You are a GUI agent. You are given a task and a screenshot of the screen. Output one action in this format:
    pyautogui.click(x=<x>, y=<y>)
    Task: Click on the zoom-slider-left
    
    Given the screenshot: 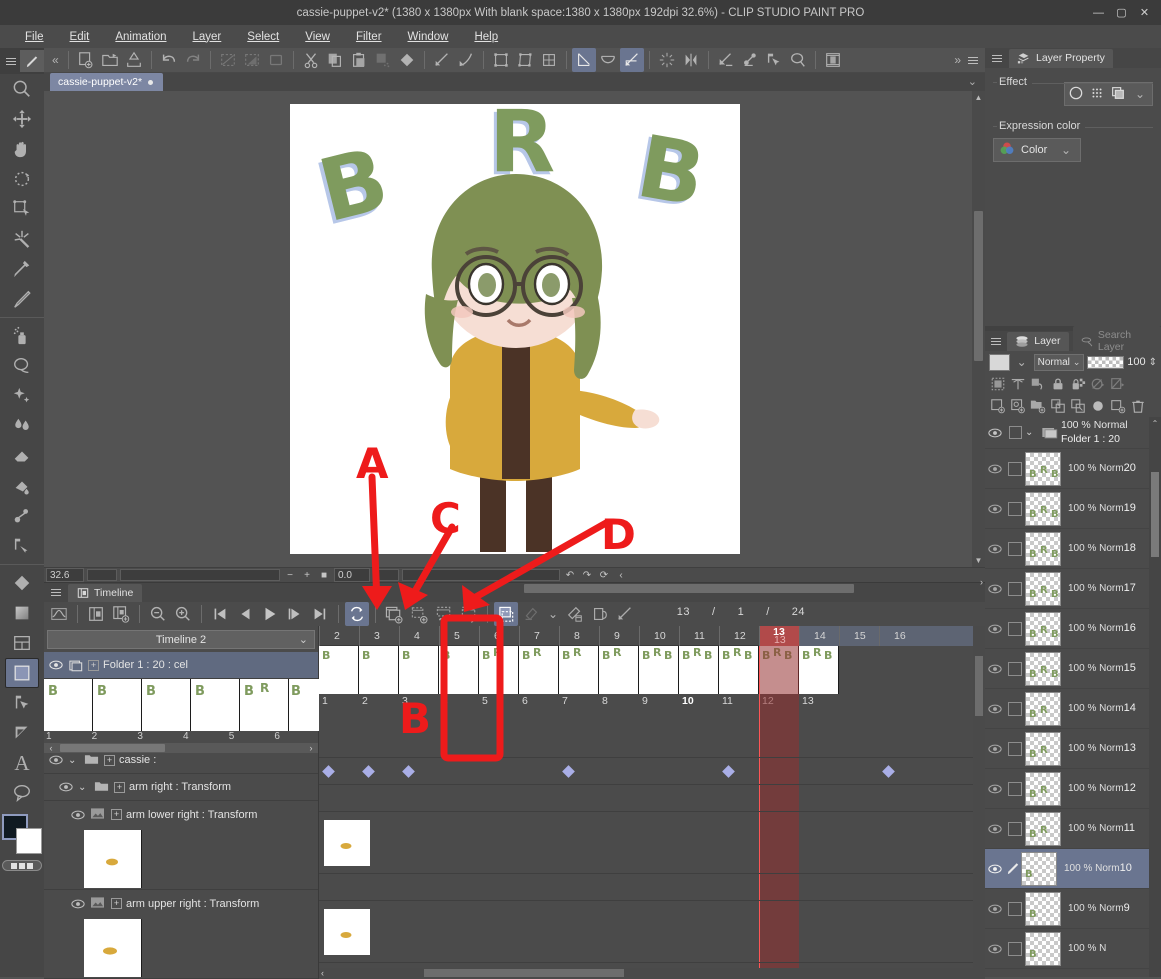 What is the action you would take?
    pyautogui.click(x=102, y=575)
    